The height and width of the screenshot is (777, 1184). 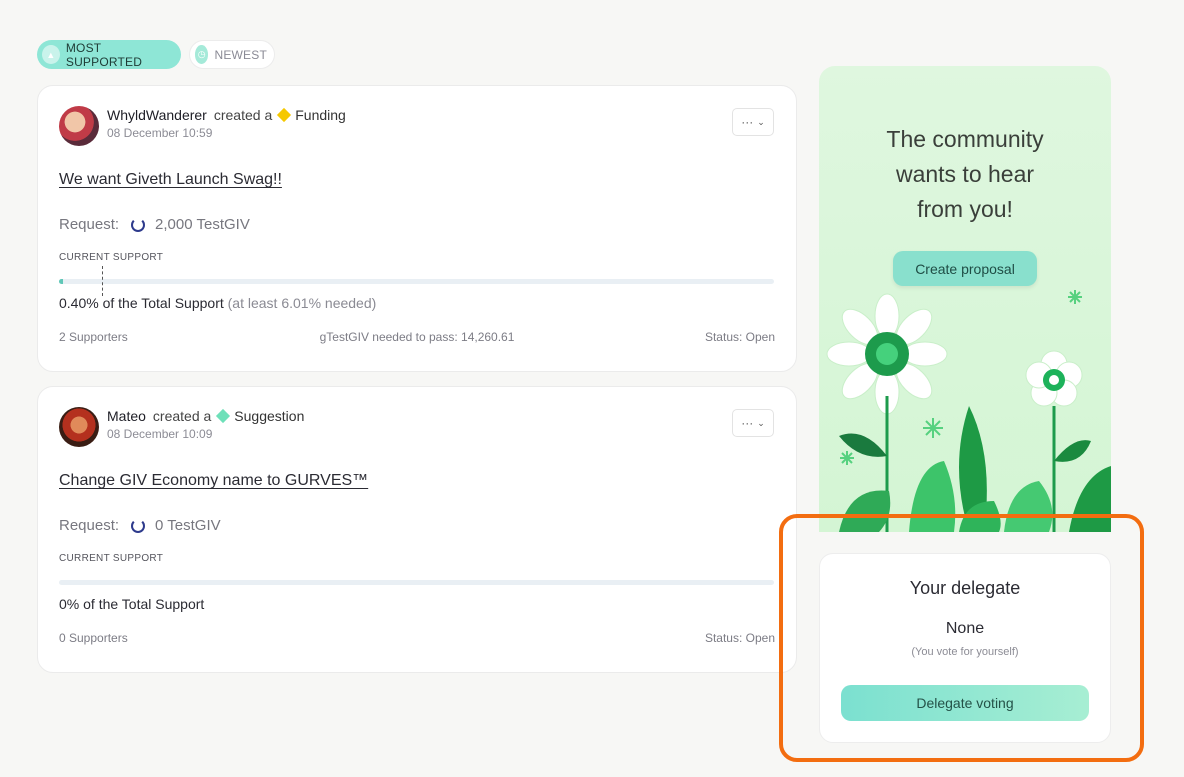 I want to click on tab-newest: ◷ NEWEST, so click(x=232, y=54).